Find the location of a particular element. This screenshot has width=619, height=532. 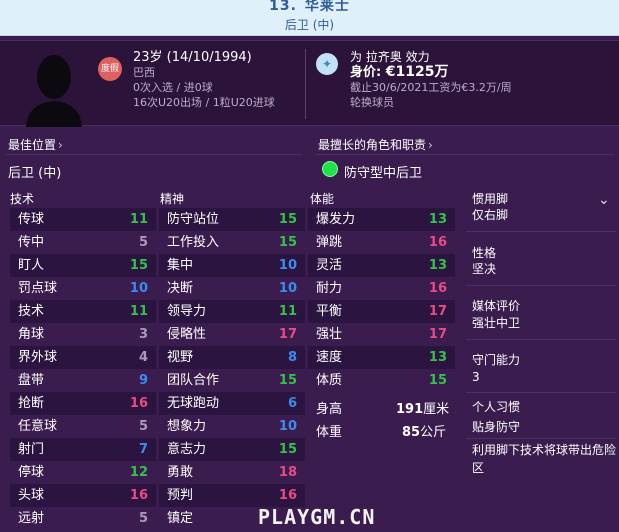

technical-header: 技术 is located at coordinates (22, 199).